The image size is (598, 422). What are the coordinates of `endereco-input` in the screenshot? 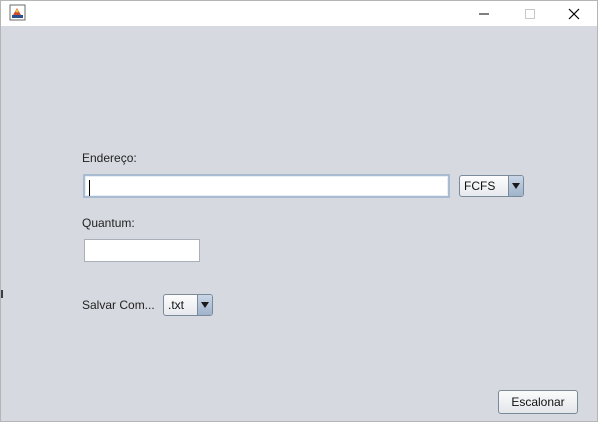 It's located at (266, 186).